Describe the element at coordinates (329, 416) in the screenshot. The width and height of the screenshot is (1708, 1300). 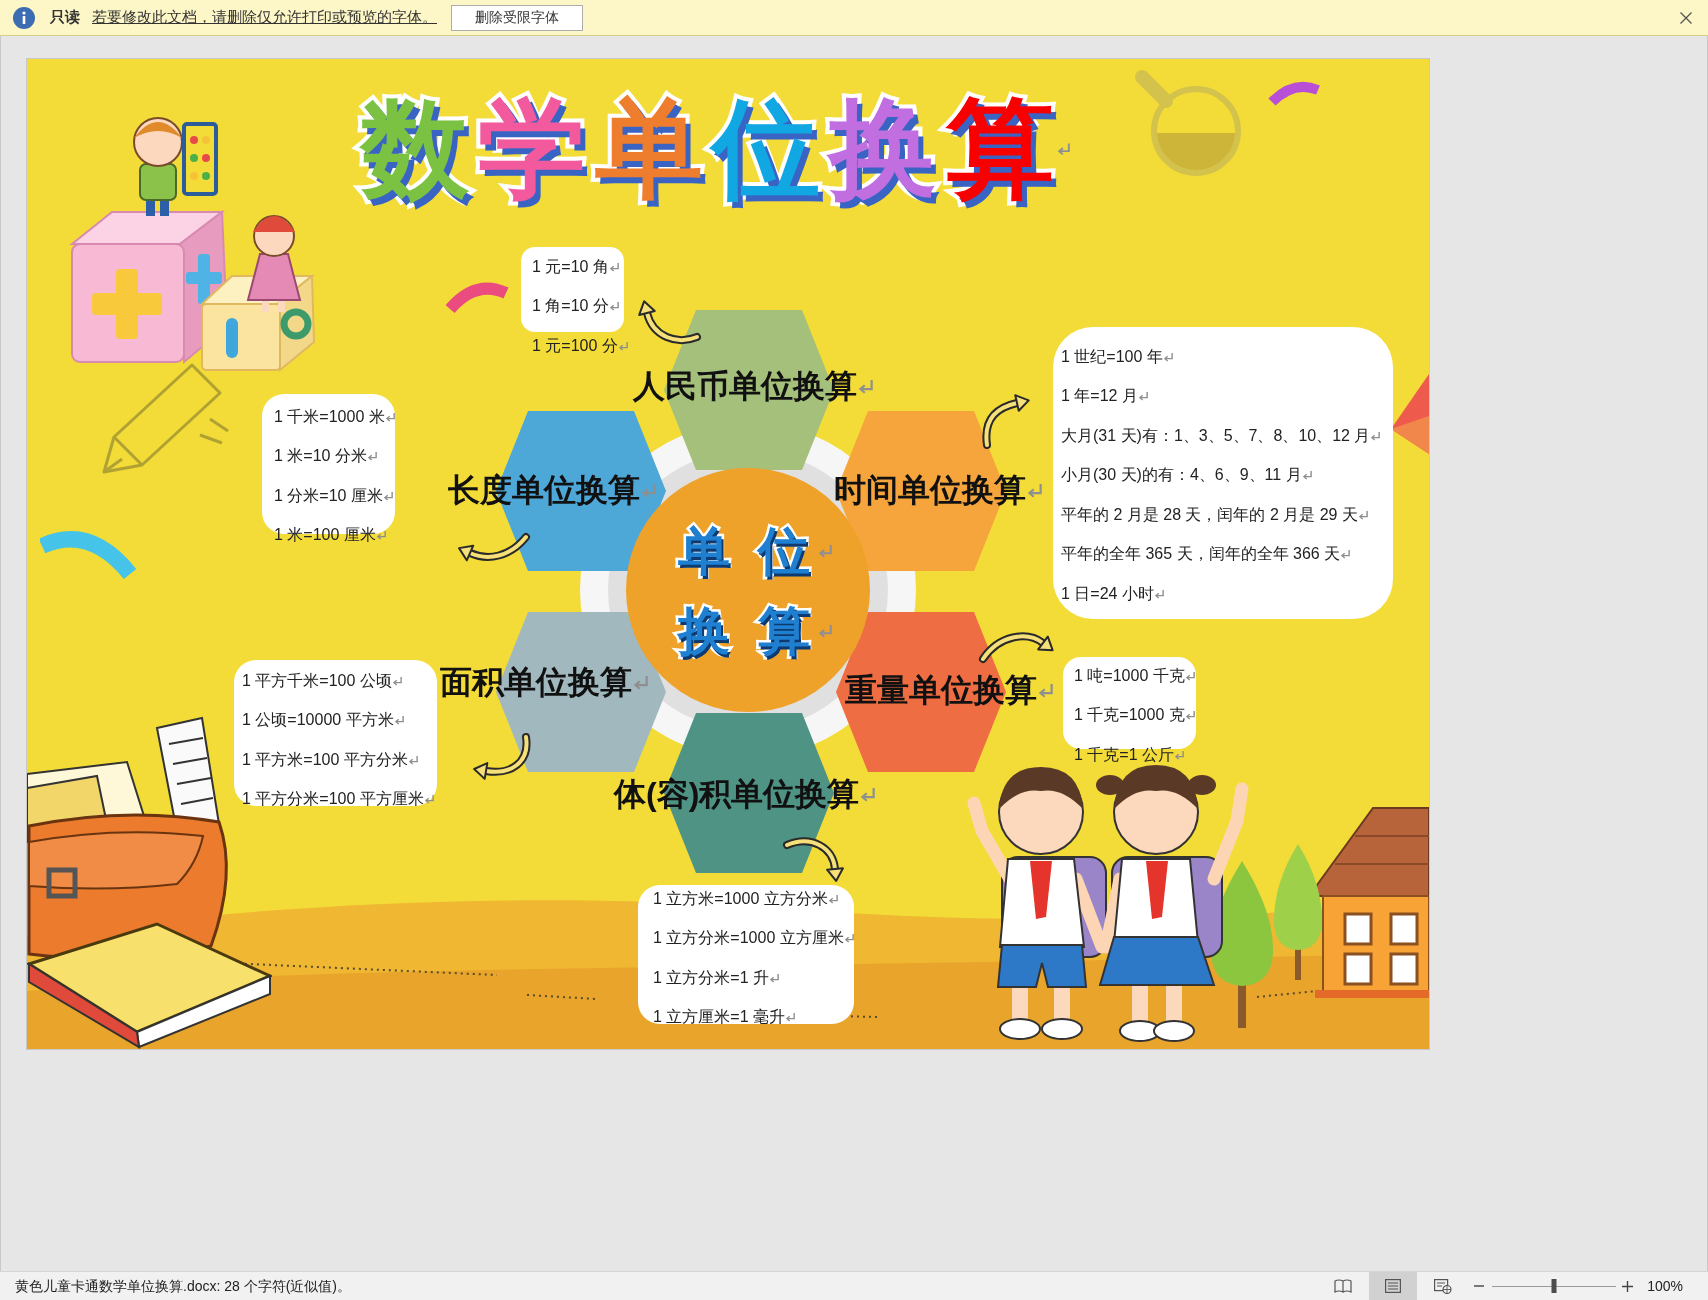
I see `fact-text: 1 千米=1000 米` at that location.